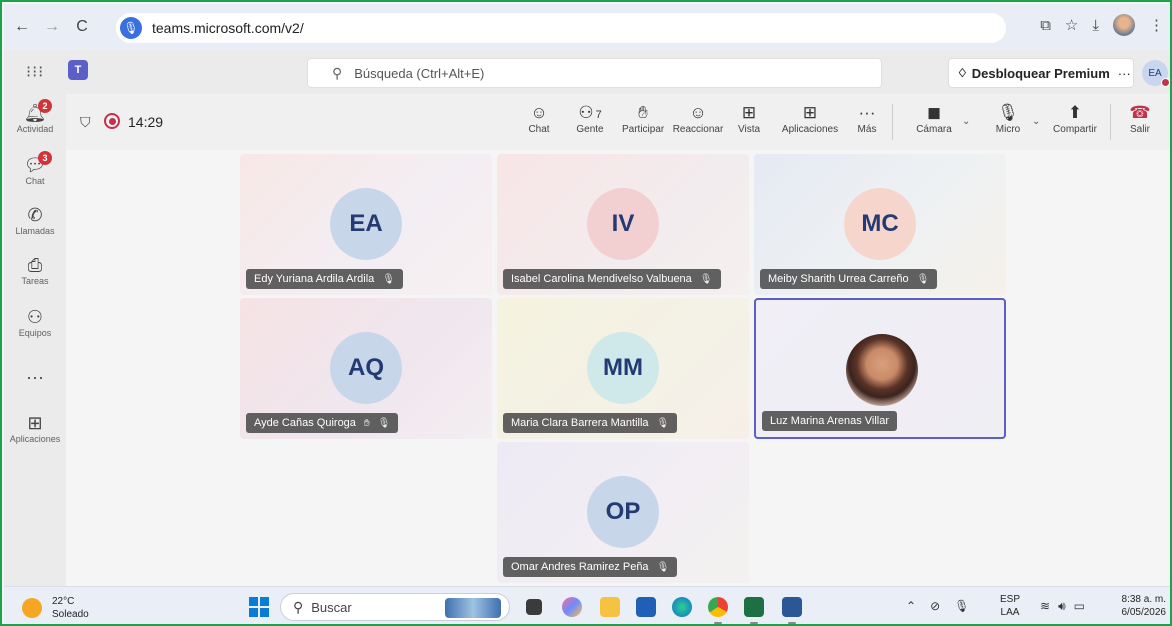 This screenshot has height=626, width=1172. What do you see at coordinates (961, 606) in the screenshot?
I see `mic-tray-icon: 🎙︎` at bounding box center [961, 606].